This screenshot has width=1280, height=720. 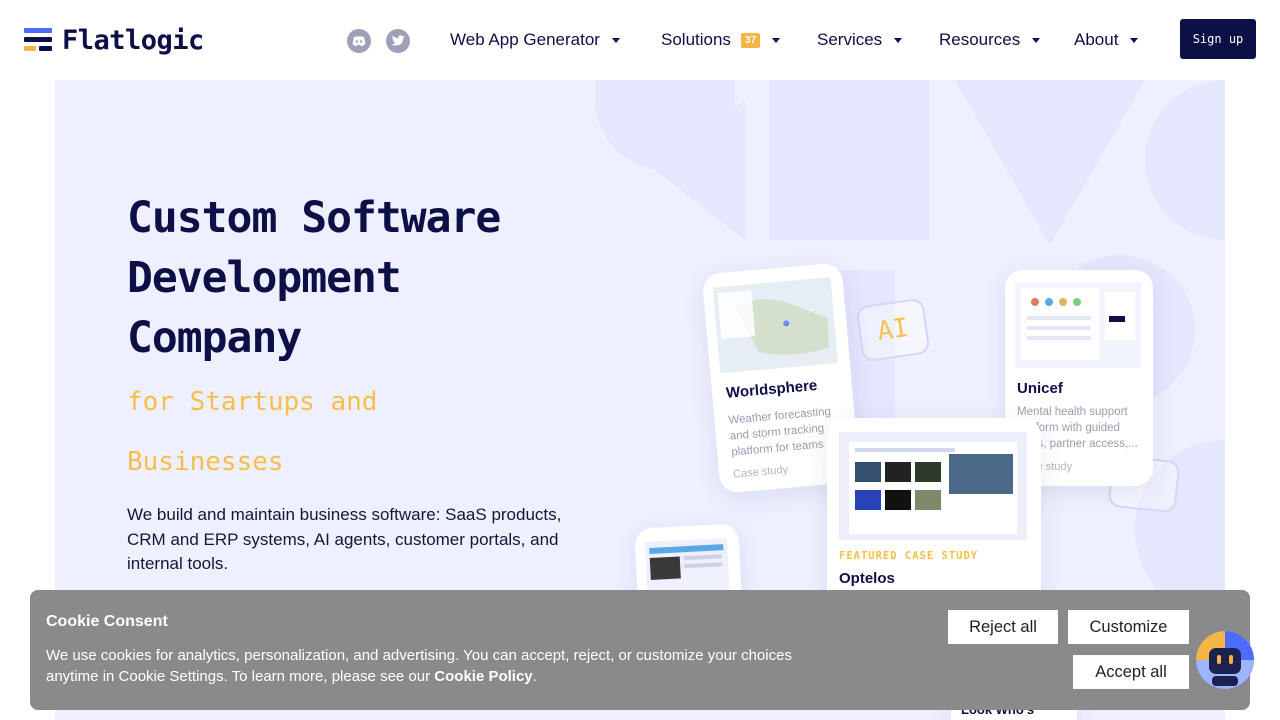 I want to click on subtitle-line-2: Businesses, so click(x=205, y=462).